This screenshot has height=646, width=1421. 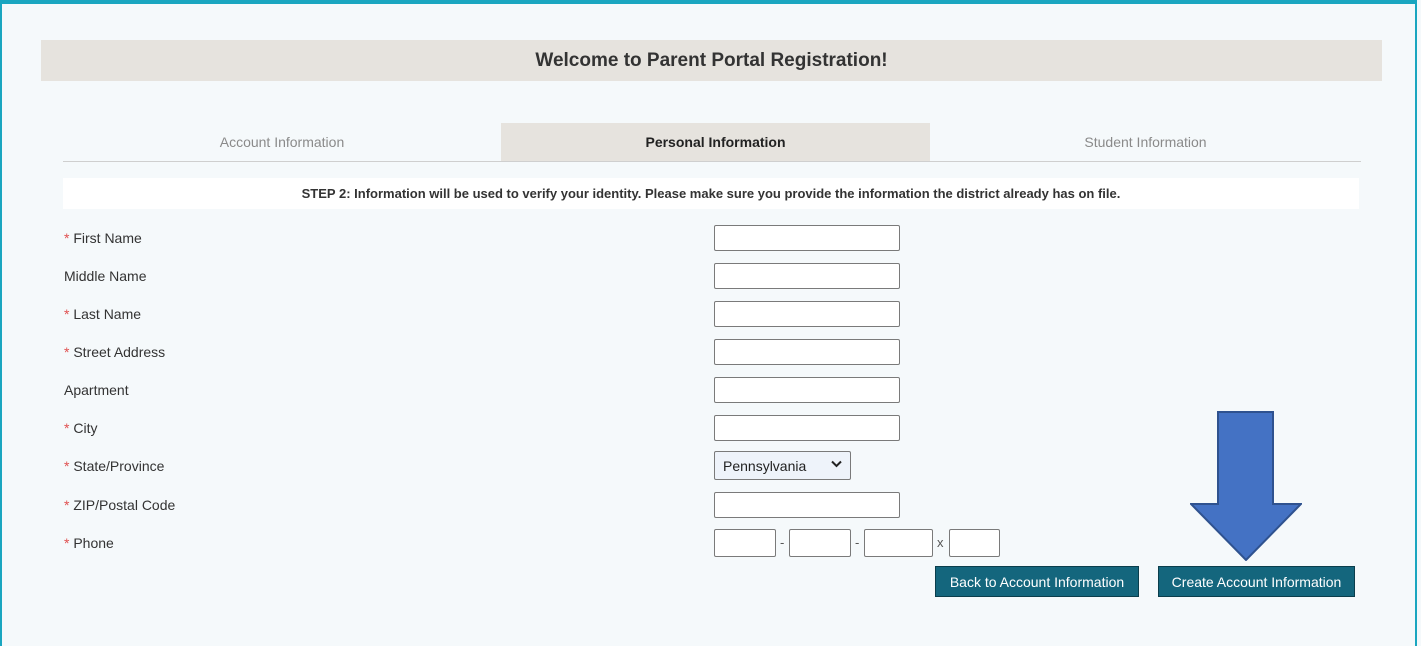 I want to click on apartment-input, so click(x=807, y=390).